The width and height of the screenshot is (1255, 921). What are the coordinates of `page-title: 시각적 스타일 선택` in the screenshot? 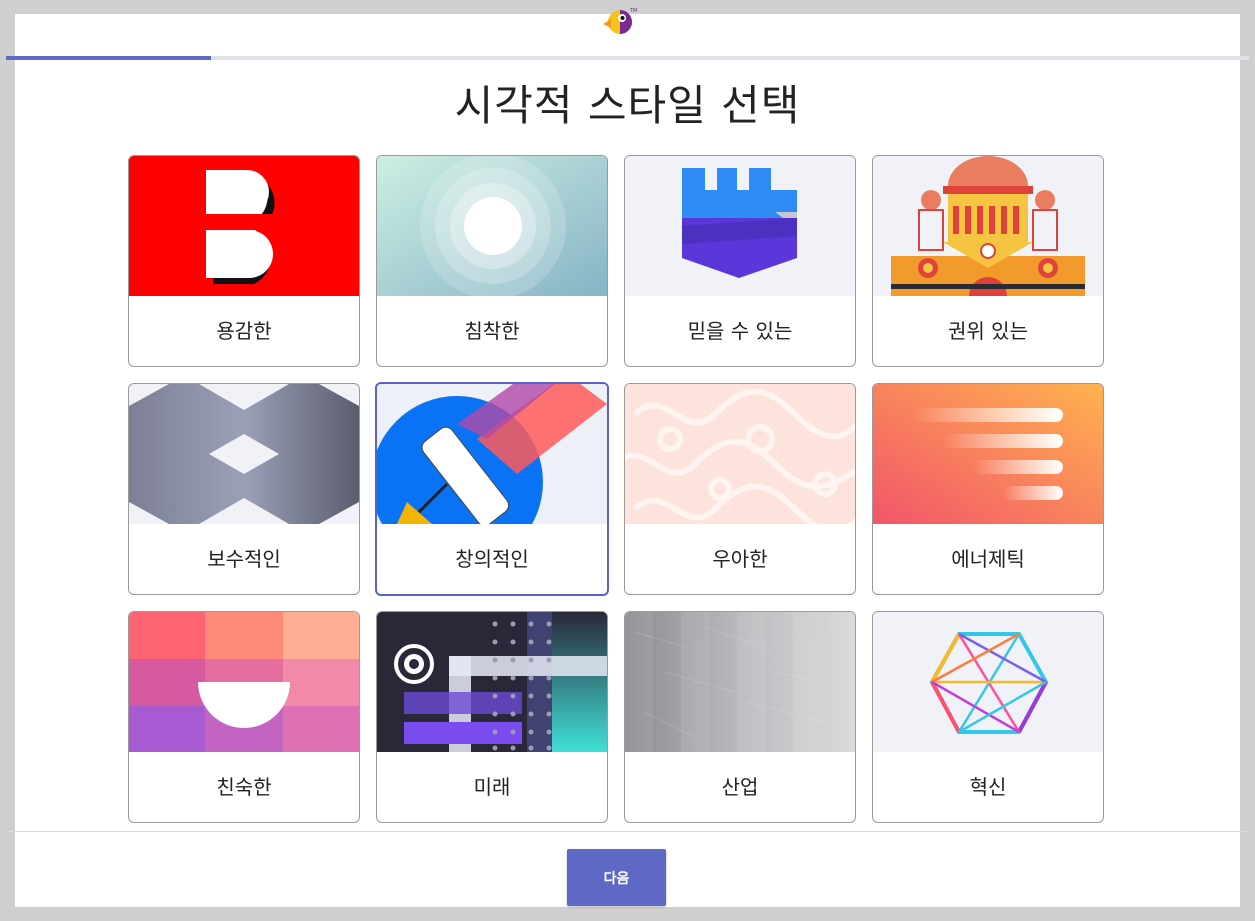 It's located at (627, 105).